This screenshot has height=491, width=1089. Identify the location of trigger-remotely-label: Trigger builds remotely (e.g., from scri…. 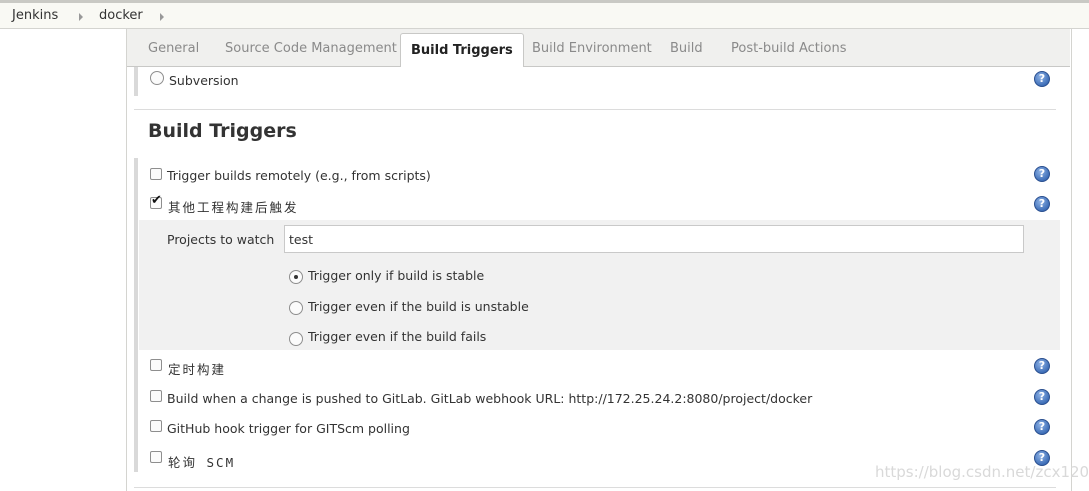
(299, 175).